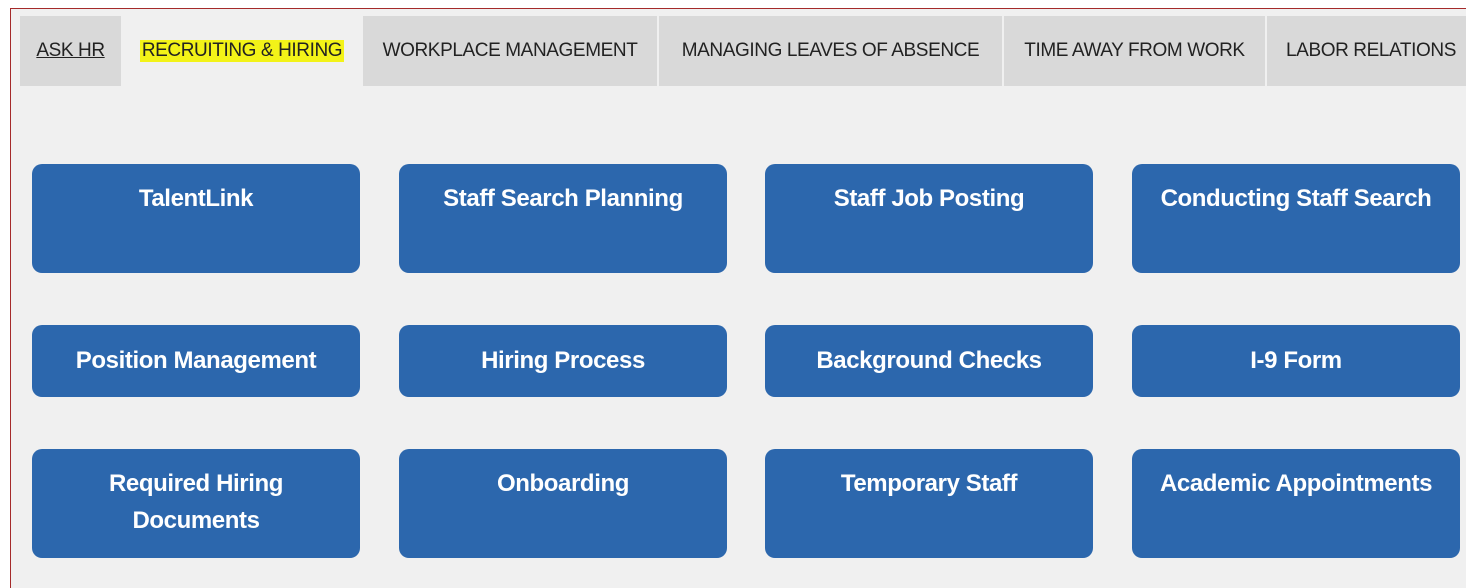  Describe the element at coordinates (563, 218) in the screenshot. I see `staff-search-planning-button: Staff Search Planning` at that location.